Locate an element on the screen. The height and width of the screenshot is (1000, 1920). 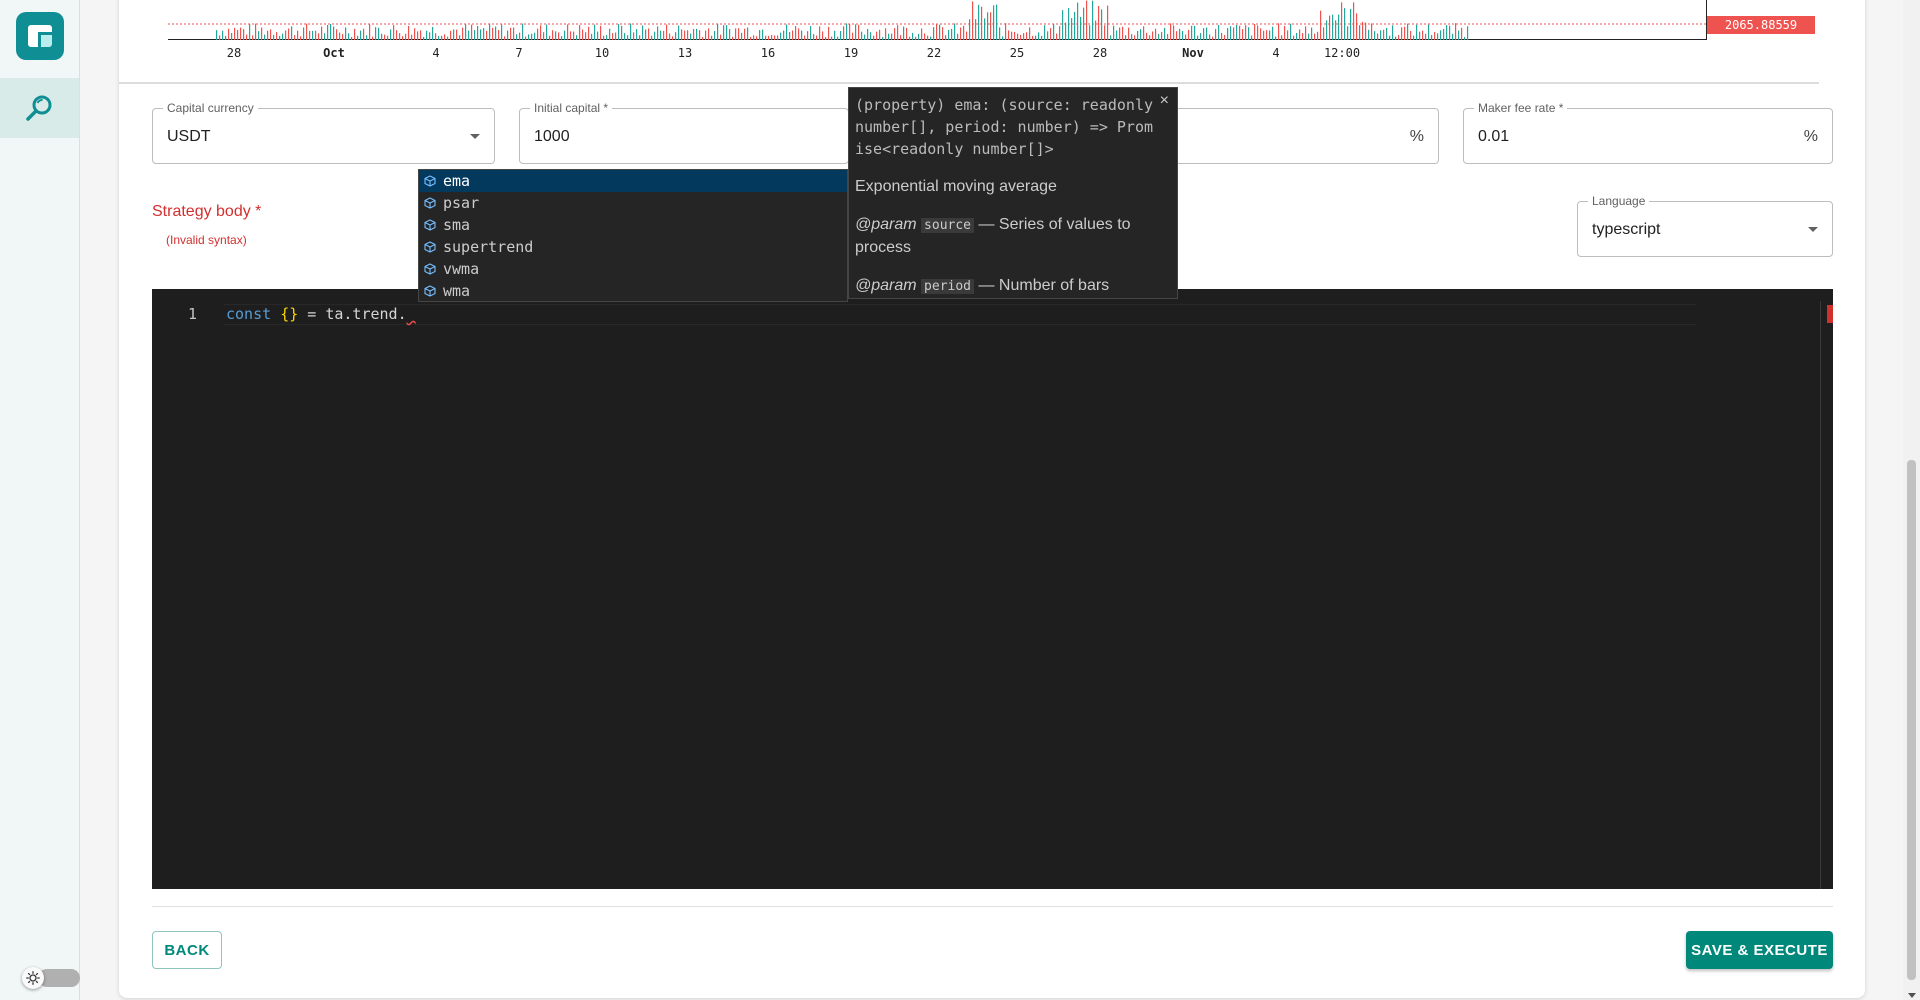
suggest-item-psar: psar is located at coordinates (633, 203).